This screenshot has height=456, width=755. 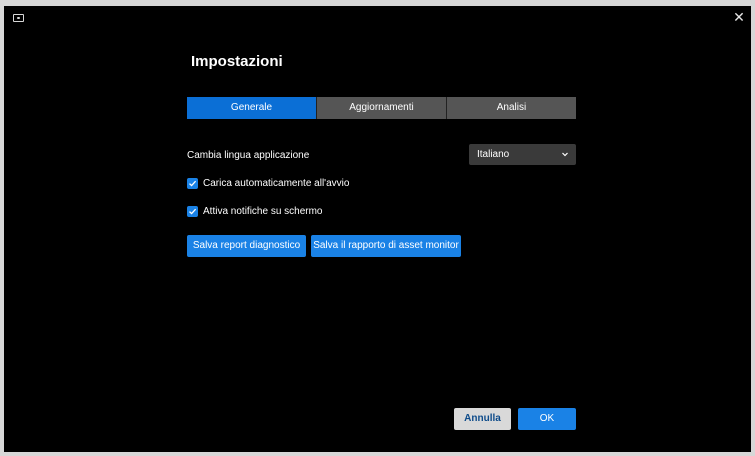 I want to click on ok-button: OK, so click(x=547, y=419).